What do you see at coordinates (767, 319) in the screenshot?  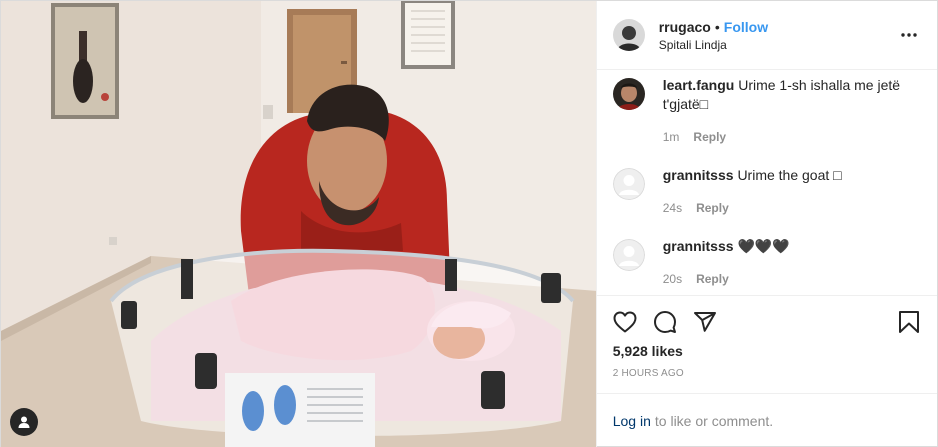 I see `action-icons-row` at bounding box center [767, 319].